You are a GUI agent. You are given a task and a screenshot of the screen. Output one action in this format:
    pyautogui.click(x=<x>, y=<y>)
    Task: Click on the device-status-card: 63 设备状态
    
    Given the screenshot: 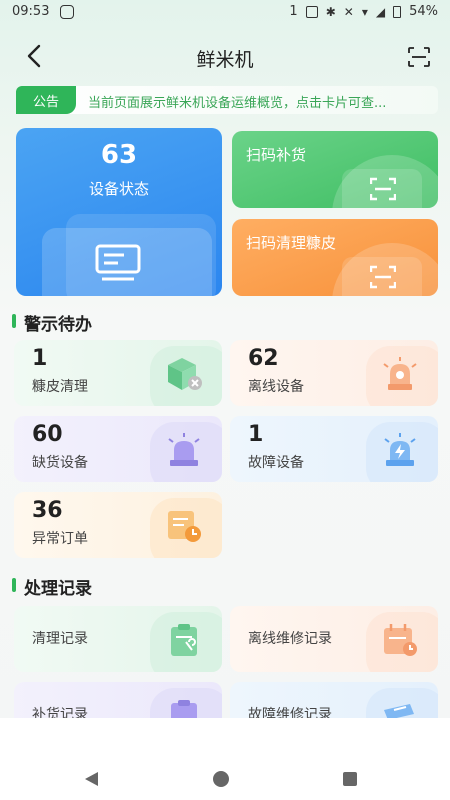 What is the action you would take?
    pyautogui.click(x=119, y=212)
    